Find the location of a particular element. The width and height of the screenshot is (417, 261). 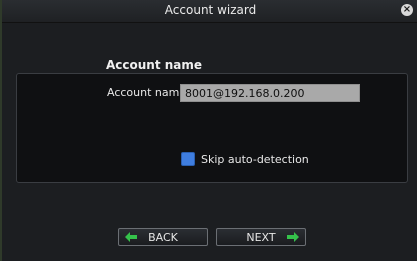

titlebar: Account wizard × is located at coordinates (209, 11).